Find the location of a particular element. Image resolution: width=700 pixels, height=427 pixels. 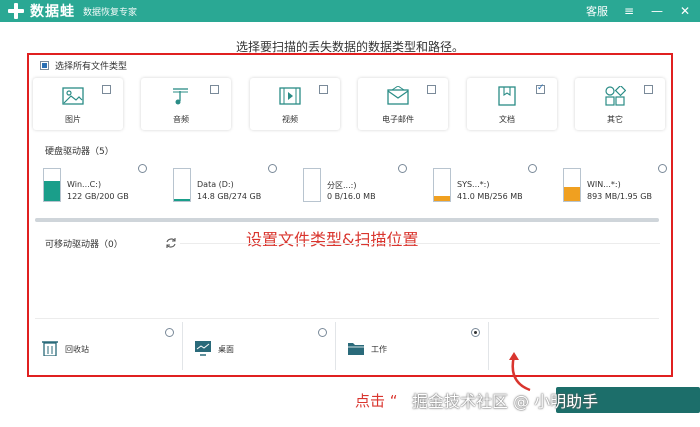

type-card-video: 视频 is located at coordinates (295, 104).